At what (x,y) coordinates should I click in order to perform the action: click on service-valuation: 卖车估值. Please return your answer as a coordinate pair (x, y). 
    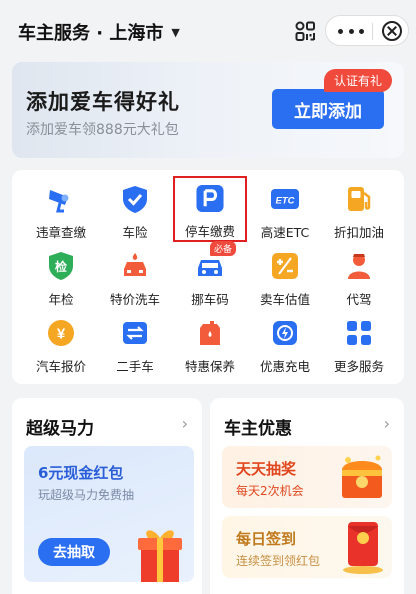
    Looking at the image, I should click on (285, 277).